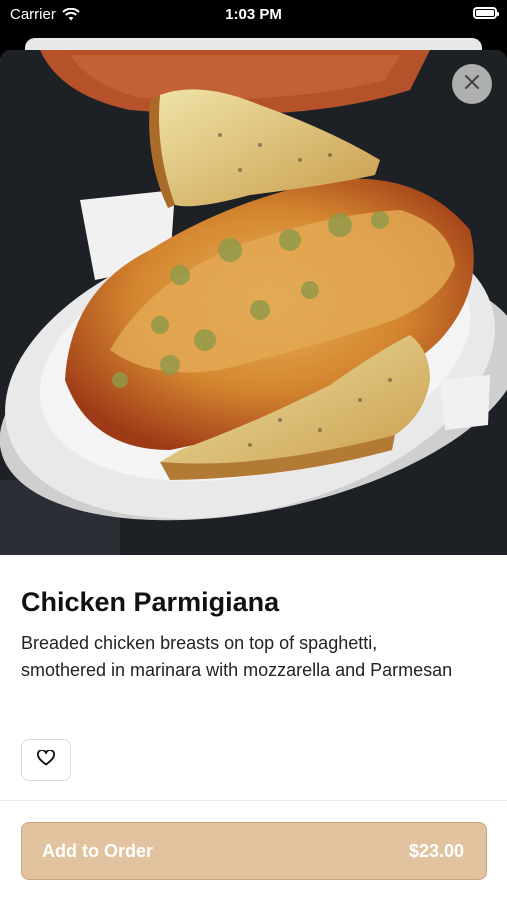 This screenshot has height=900, width=507. What do you see at coordinates (436, 850) in the screenshot?
I see `item-price: $23.00` at bounding box center [436, 850].